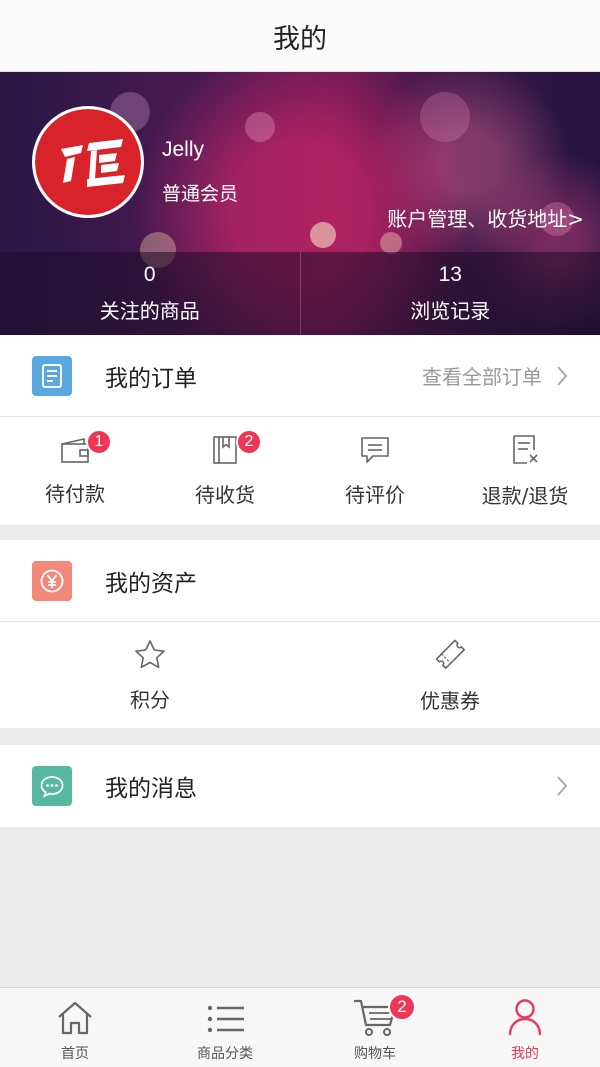 The height and width of the screenshot is (1067, 600). Describe the element at coordinates (225, 494) in the screenshot. I see `order-status-label: 待收货` at that location.